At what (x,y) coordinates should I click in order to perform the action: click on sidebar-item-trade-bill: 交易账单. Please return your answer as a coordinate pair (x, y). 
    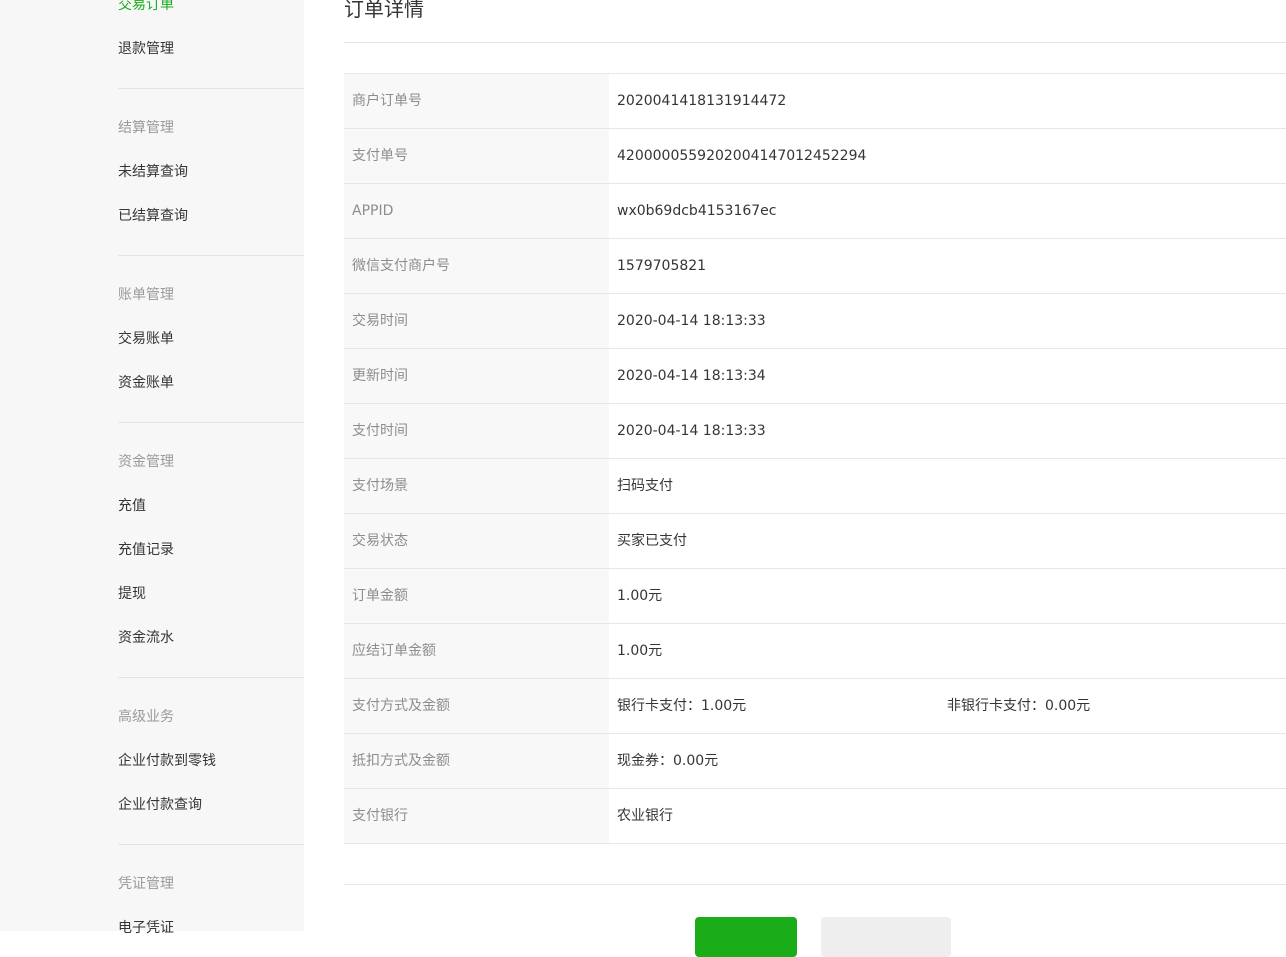
    Looking at the image, I should click on (146, 339).